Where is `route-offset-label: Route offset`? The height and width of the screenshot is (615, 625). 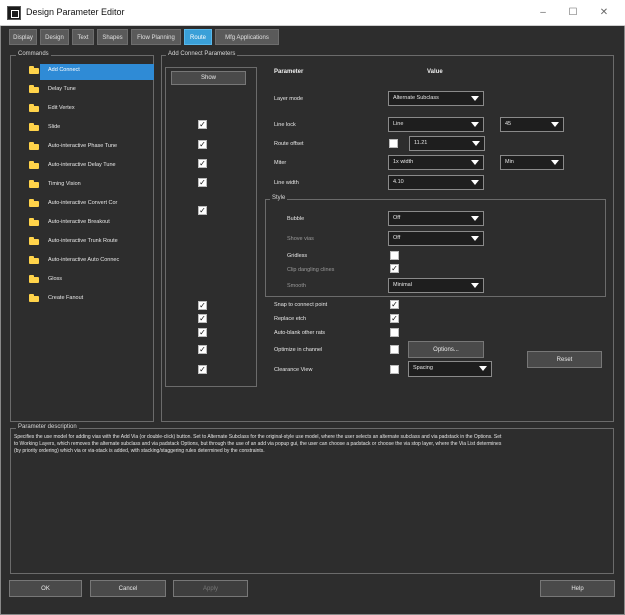
route-offset-label: Route offset is located at coordinates (289, 144).